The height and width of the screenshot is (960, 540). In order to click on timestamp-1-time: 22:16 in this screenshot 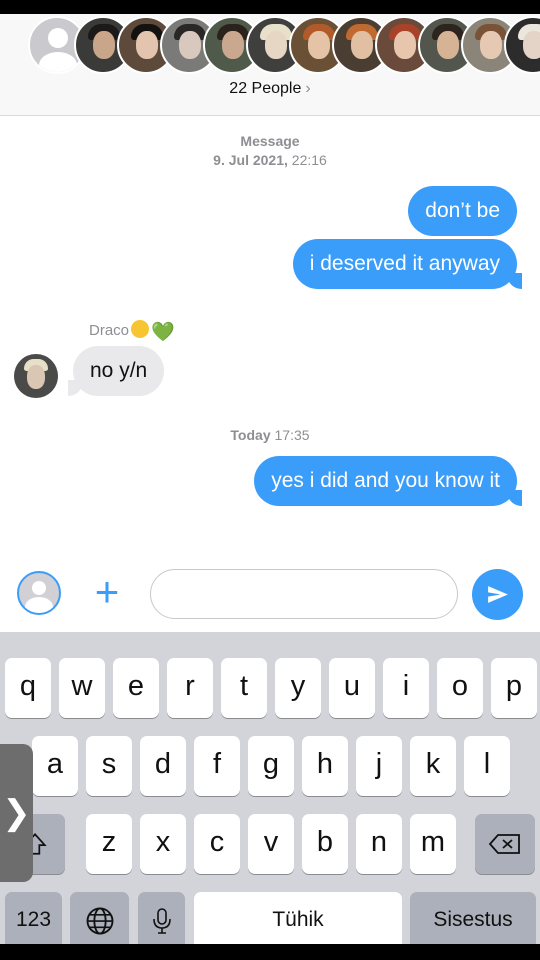, I will do `click(309, 160)`.